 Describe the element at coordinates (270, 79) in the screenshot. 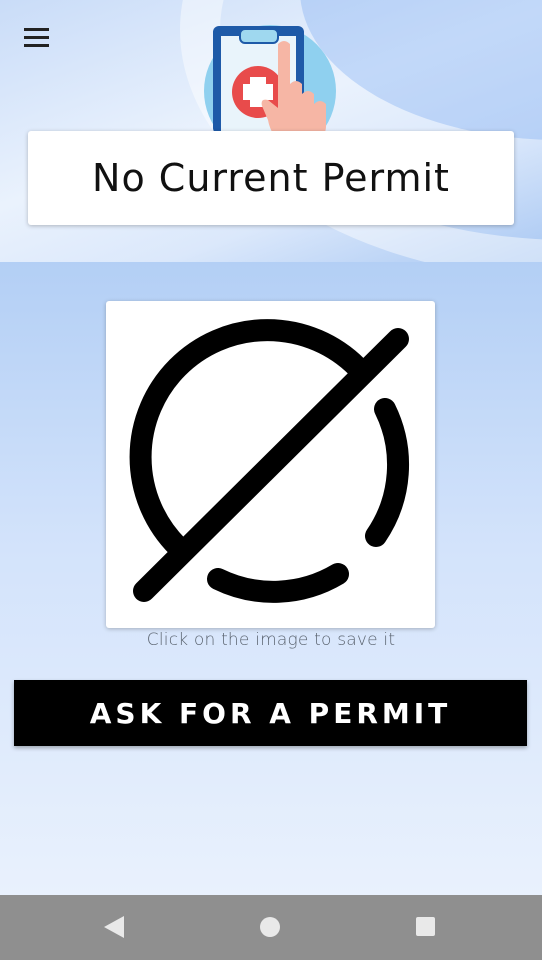

I see `medical-clipboard-hand-icon` at that location.